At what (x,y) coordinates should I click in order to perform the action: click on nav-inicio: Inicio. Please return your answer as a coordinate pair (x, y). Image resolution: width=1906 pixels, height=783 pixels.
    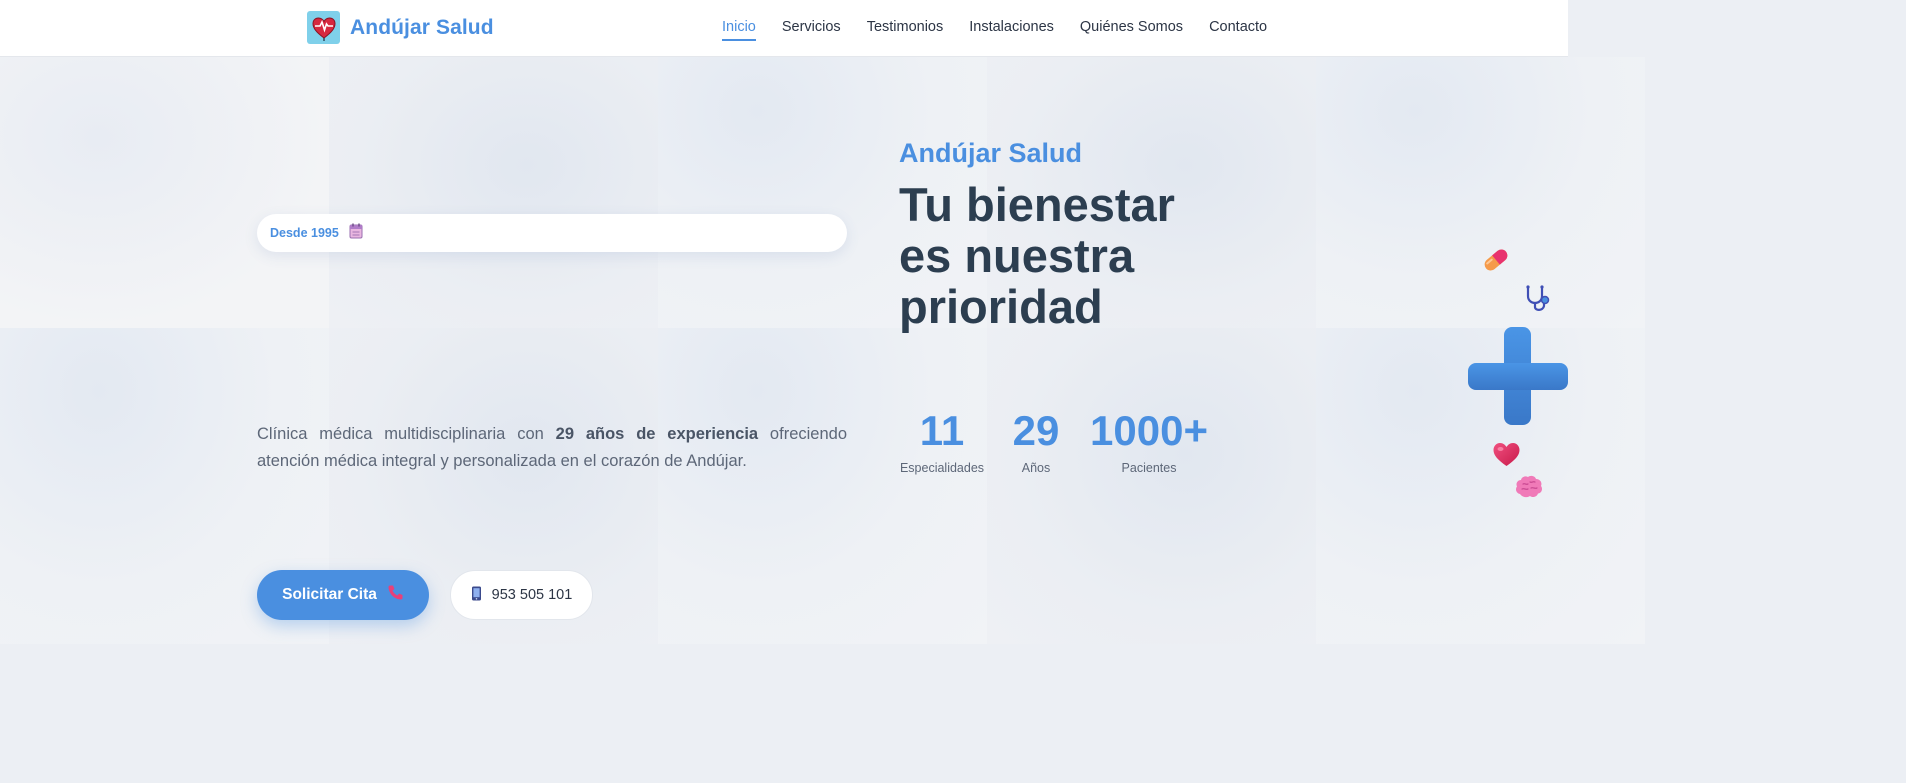
    Looking at the image, I should click on (739, 30).